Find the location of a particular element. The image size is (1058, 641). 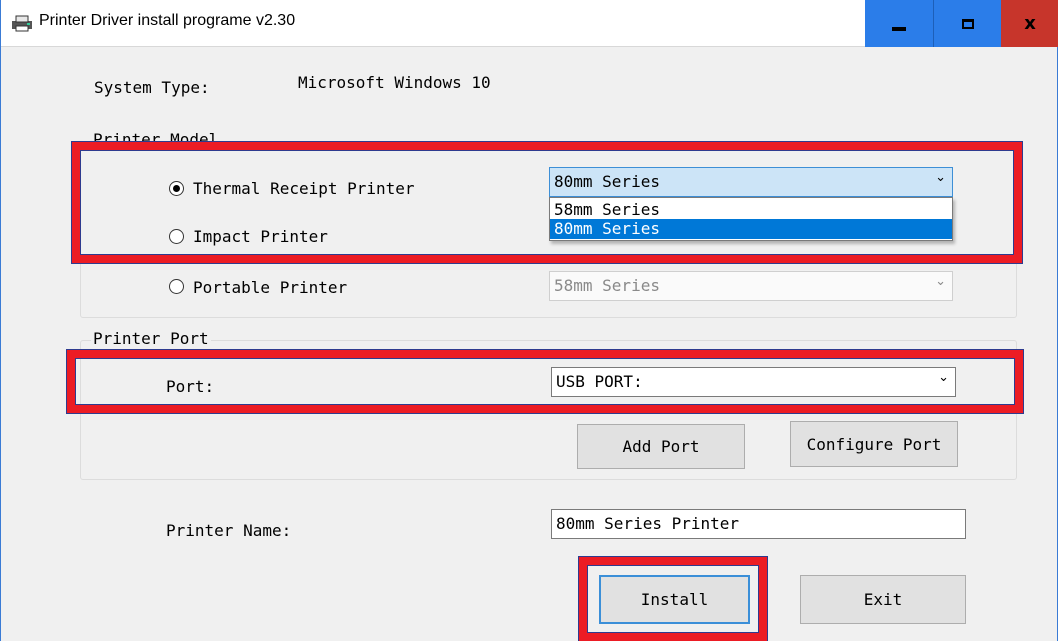

printer-port-legend: Printer Port is located at coordinates (151, 338).